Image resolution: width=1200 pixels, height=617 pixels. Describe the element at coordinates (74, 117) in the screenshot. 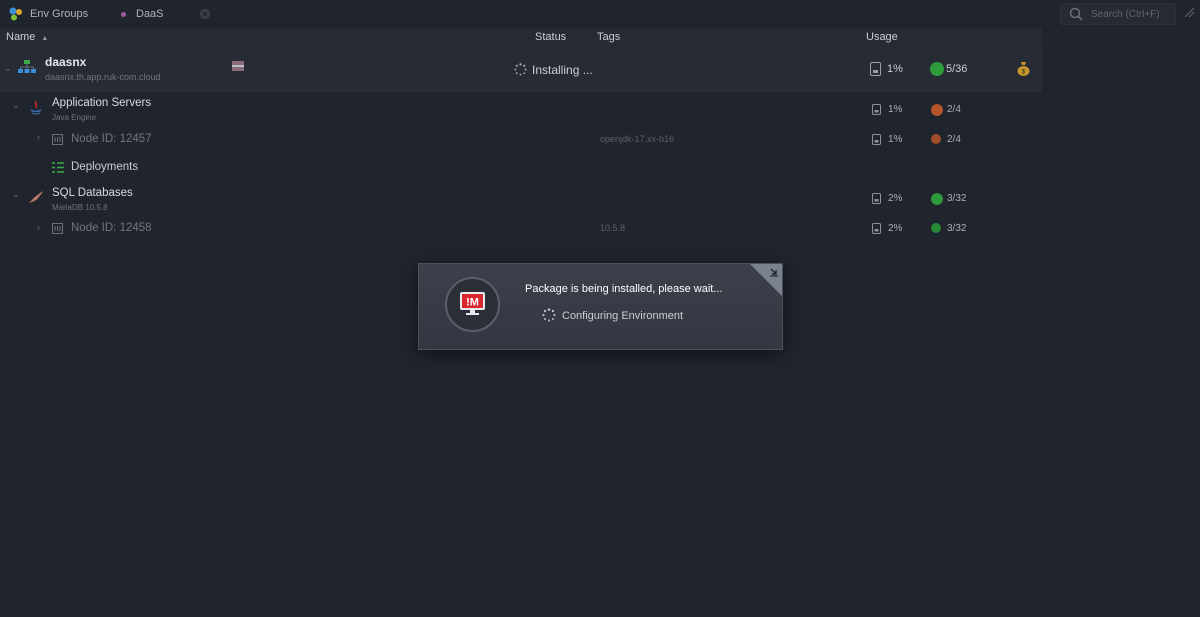

I see `group-subtitle: Java Engine` at that location.